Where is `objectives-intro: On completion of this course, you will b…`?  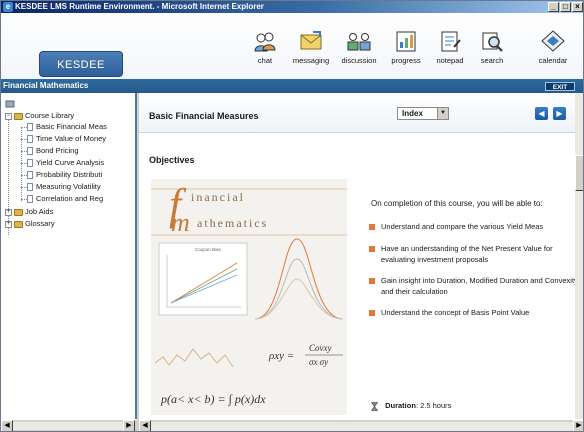
objectives-intro: On completion of this course, you will b… is located at coordinates (457, 203).